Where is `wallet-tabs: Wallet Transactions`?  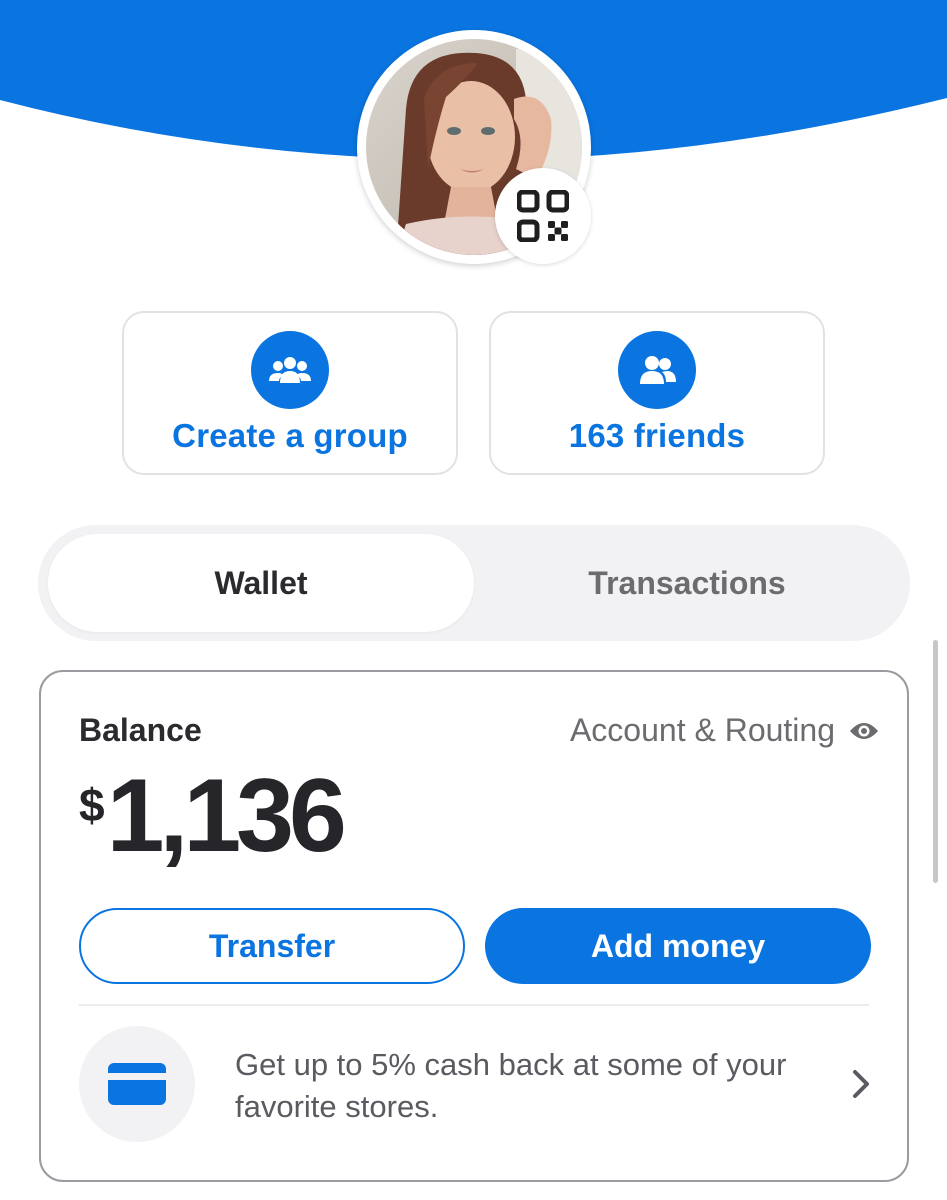 wallet-tabs: Wallet Transactions is located at coordinates (474, 583).